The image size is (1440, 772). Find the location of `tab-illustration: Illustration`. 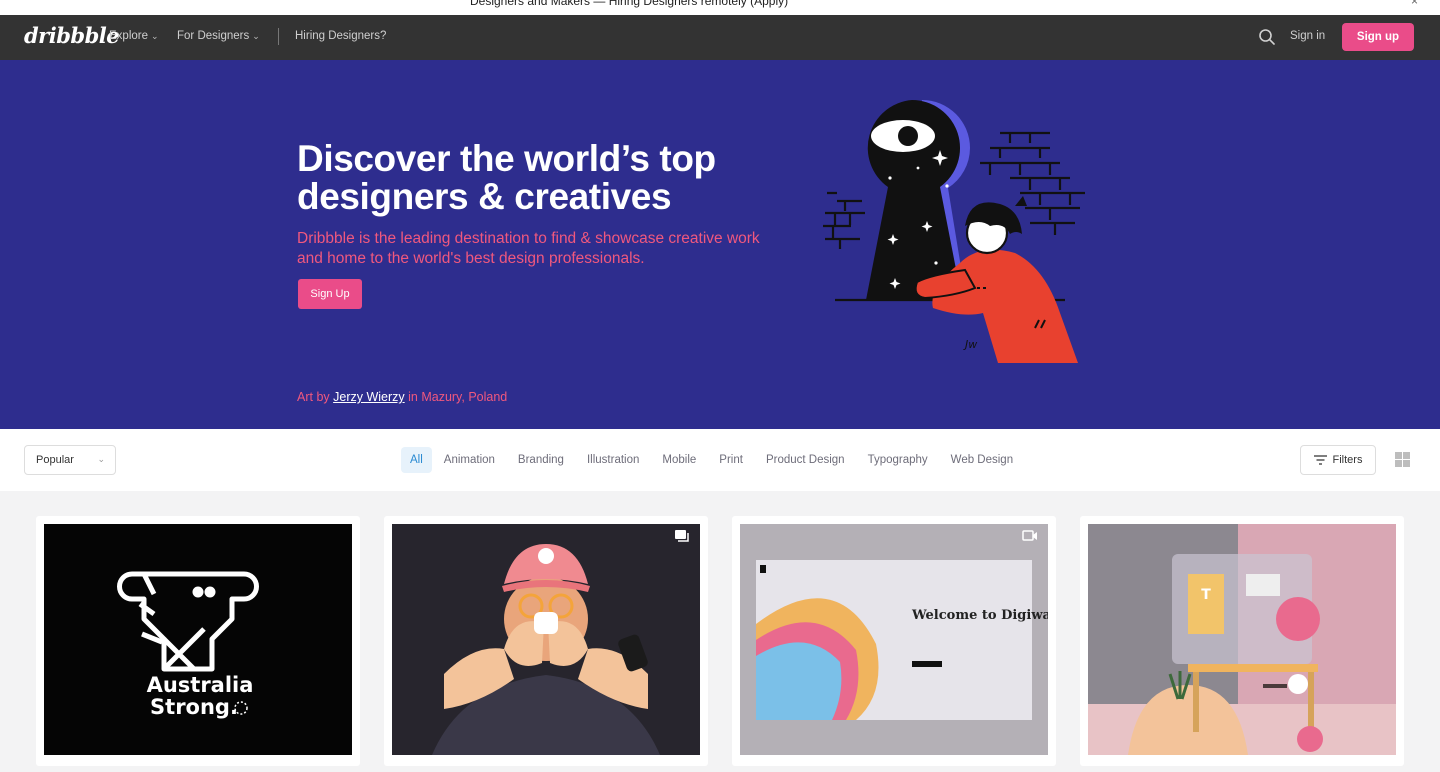

tab-illustration: Illustration is located at coordinates (613, 460).